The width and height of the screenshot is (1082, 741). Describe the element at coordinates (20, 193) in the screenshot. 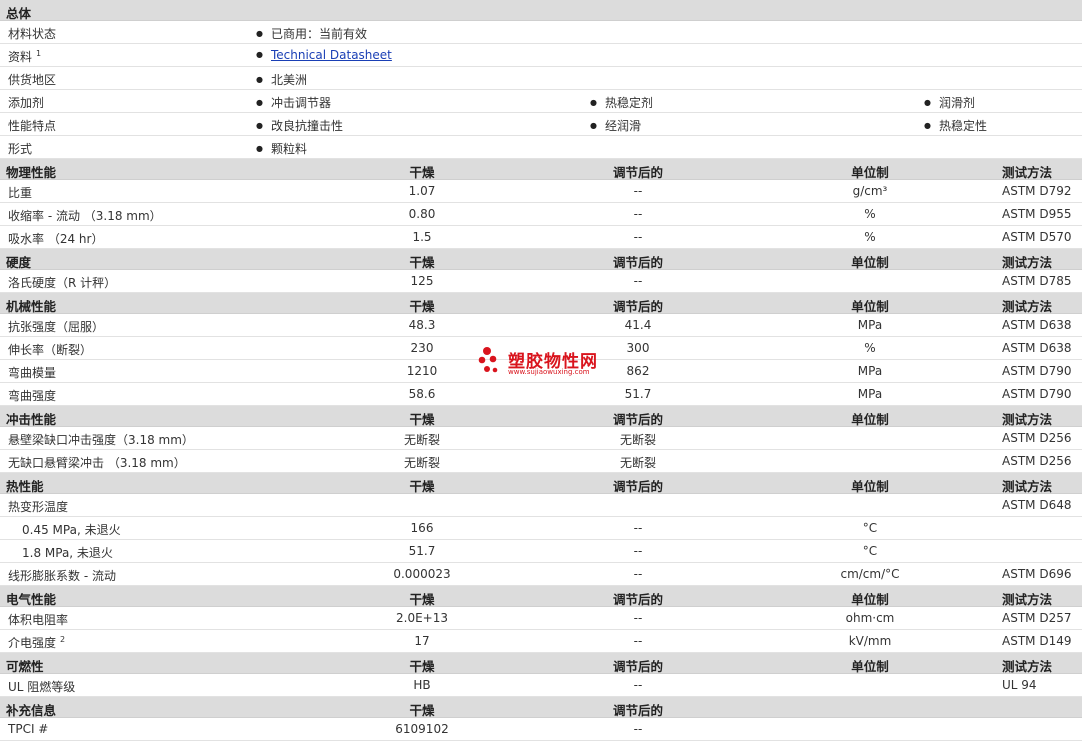

I see `property-label-text: 比重` at that location.